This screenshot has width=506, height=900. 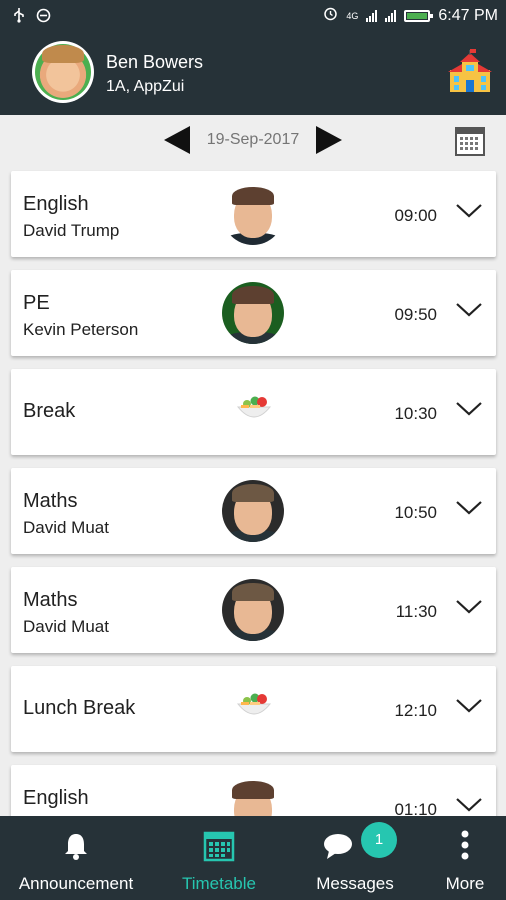 I want to click on period-card: English David Trump 09:00, so click(x=253, y=214).